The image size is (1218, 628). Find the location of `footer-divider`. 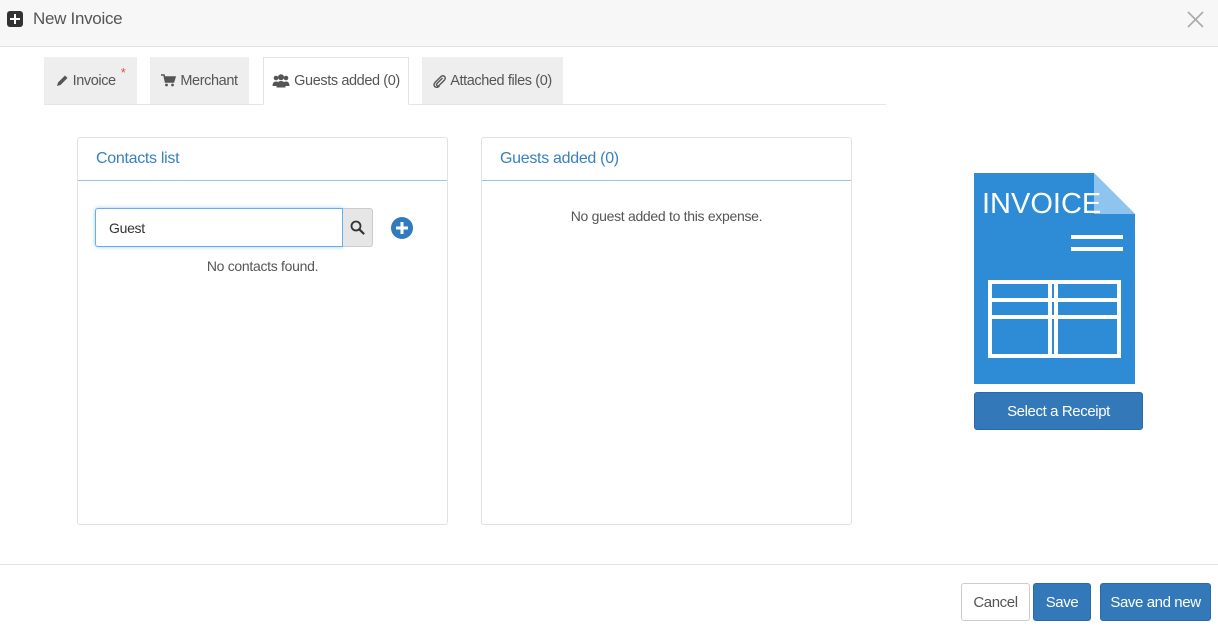

footer-divider is located at coordinates (609, 564).